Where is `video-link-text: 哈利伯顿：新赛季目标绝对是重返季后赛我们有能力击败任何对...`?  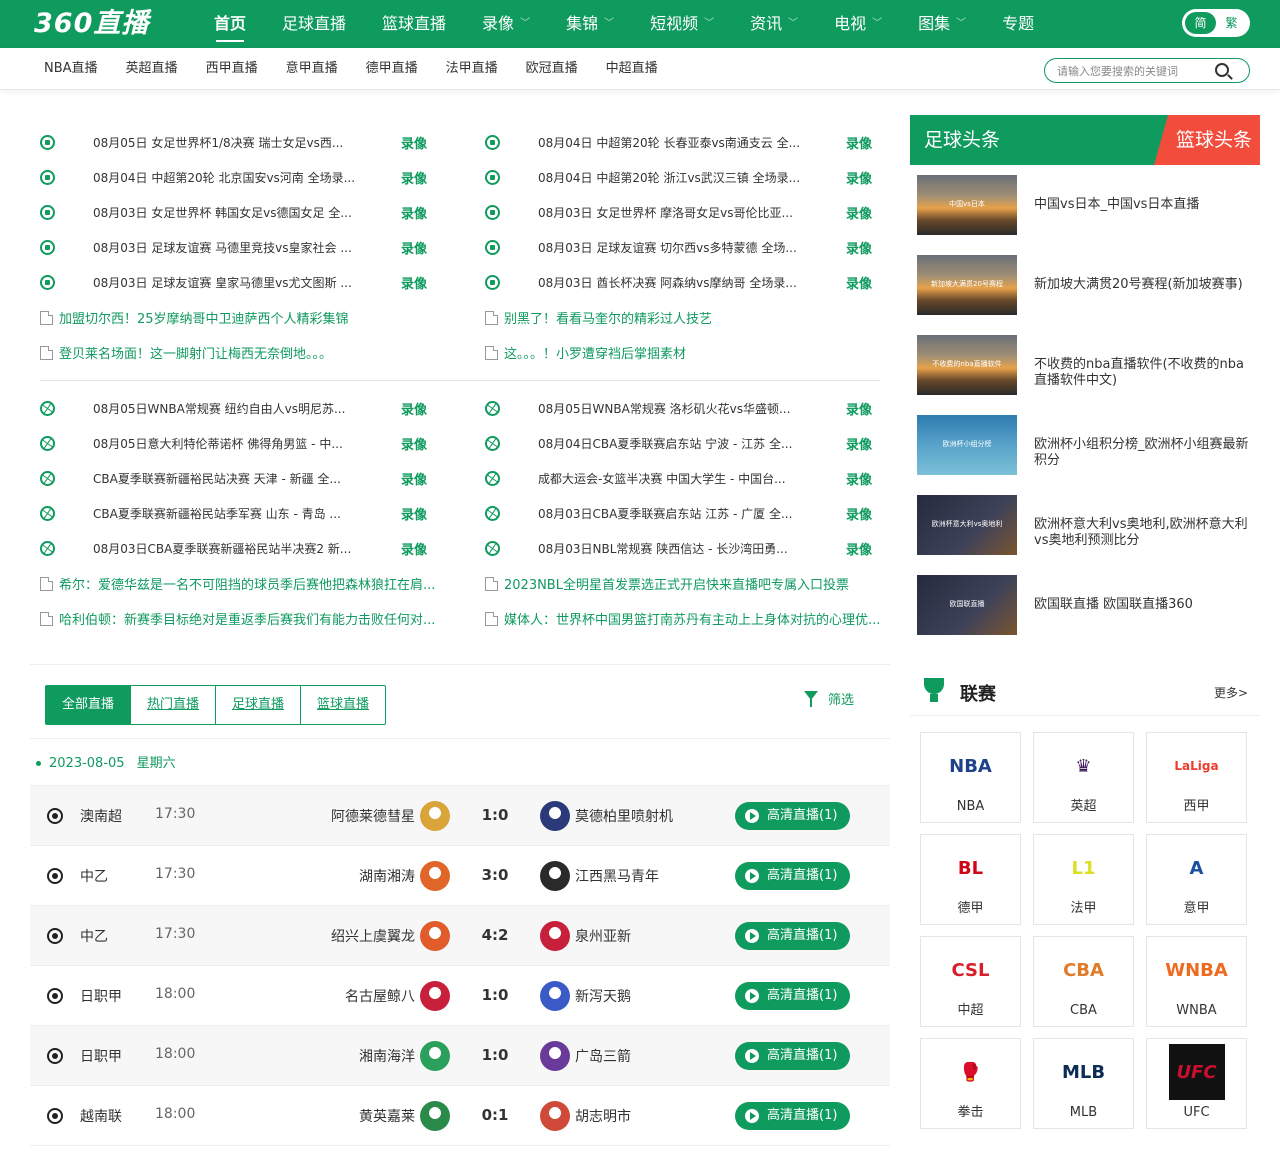 video-link-text: 哈利伯顿：新赛季目标绝对是重返季后赛我们有能力击败任何对... is located at coordinates (249, 618).